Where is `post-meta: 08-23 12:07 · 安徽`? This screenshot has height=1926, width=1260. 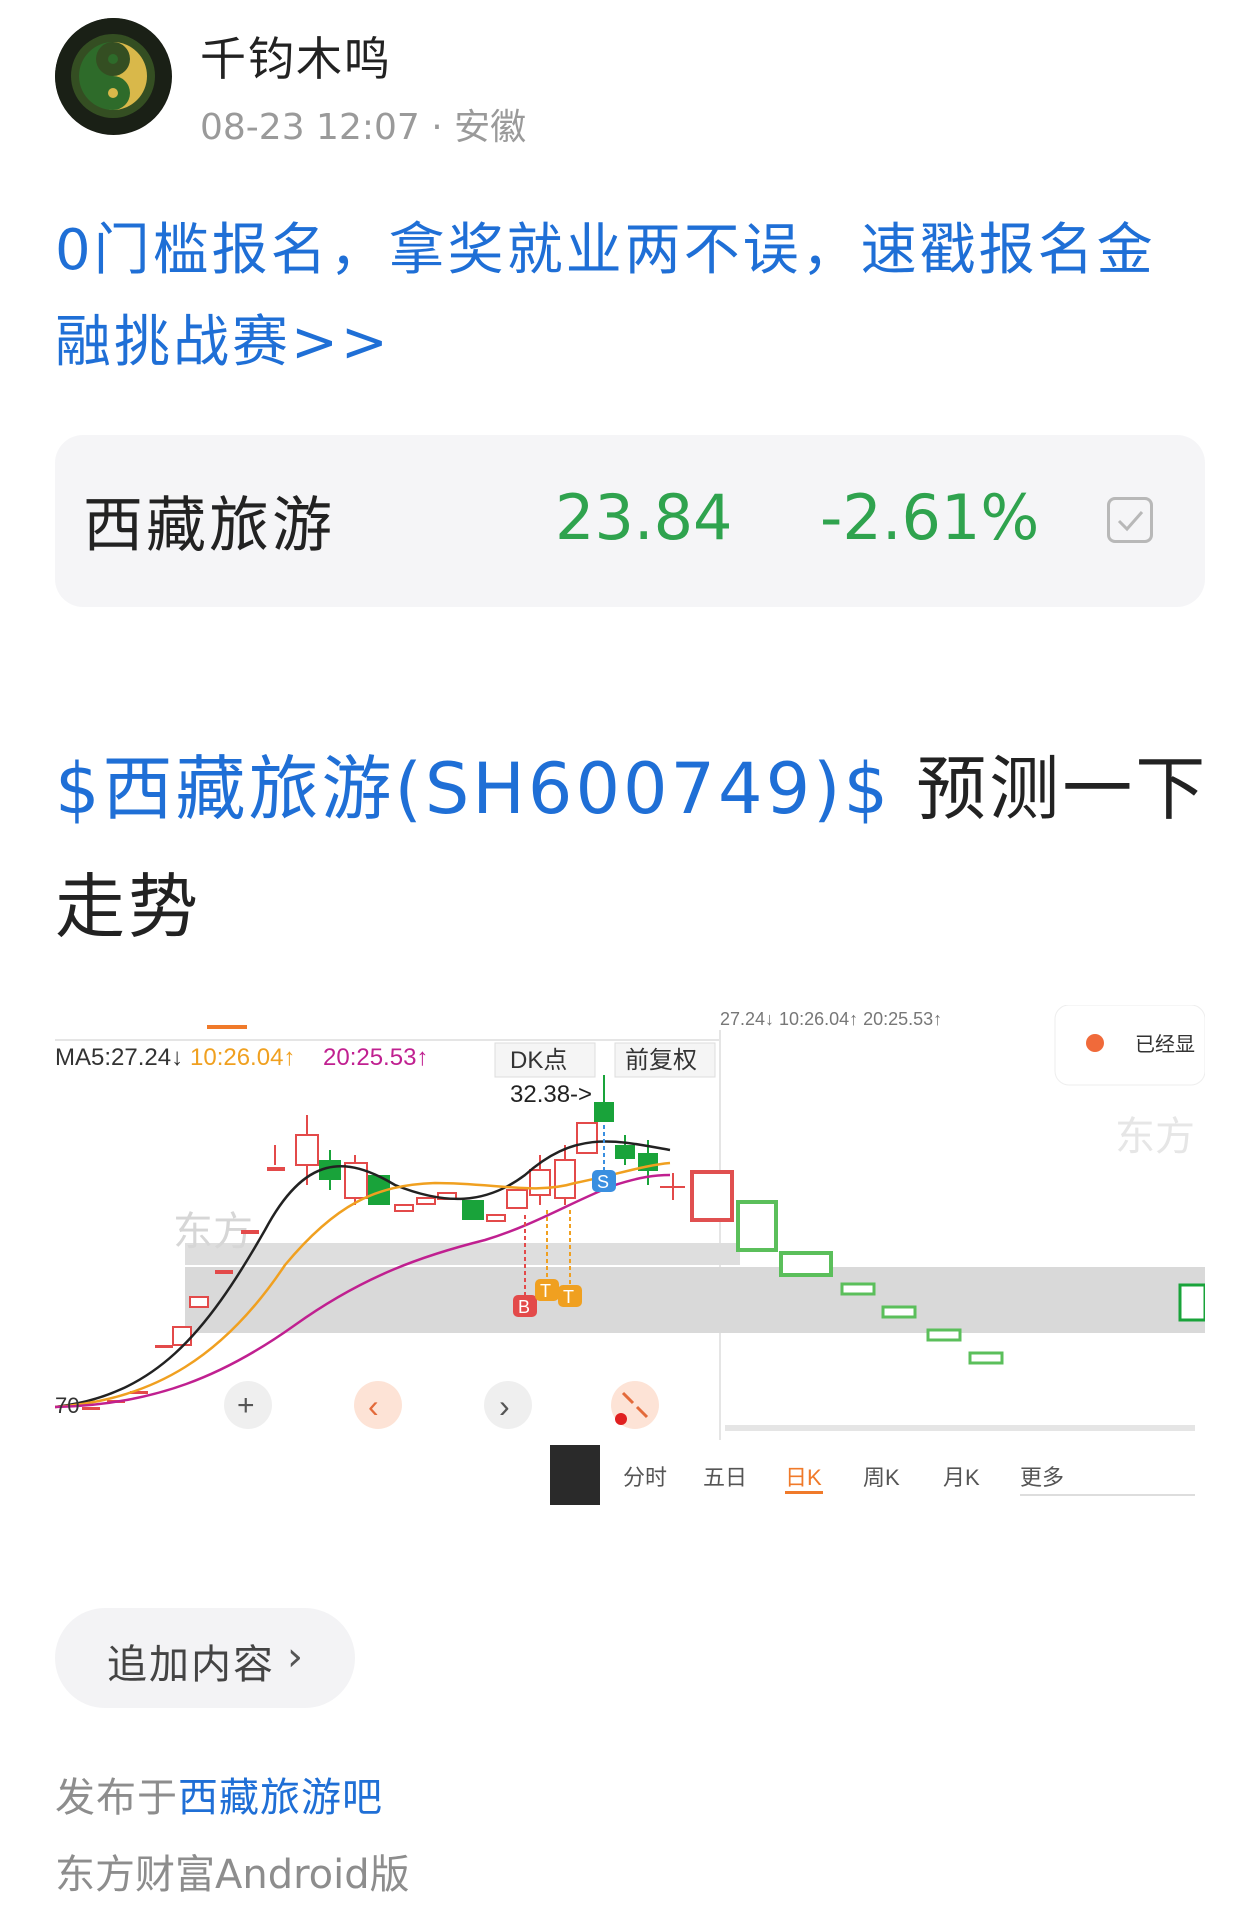 post-meta: 08-23 12:07 · 安徽 is located at coordinates (363, 124).